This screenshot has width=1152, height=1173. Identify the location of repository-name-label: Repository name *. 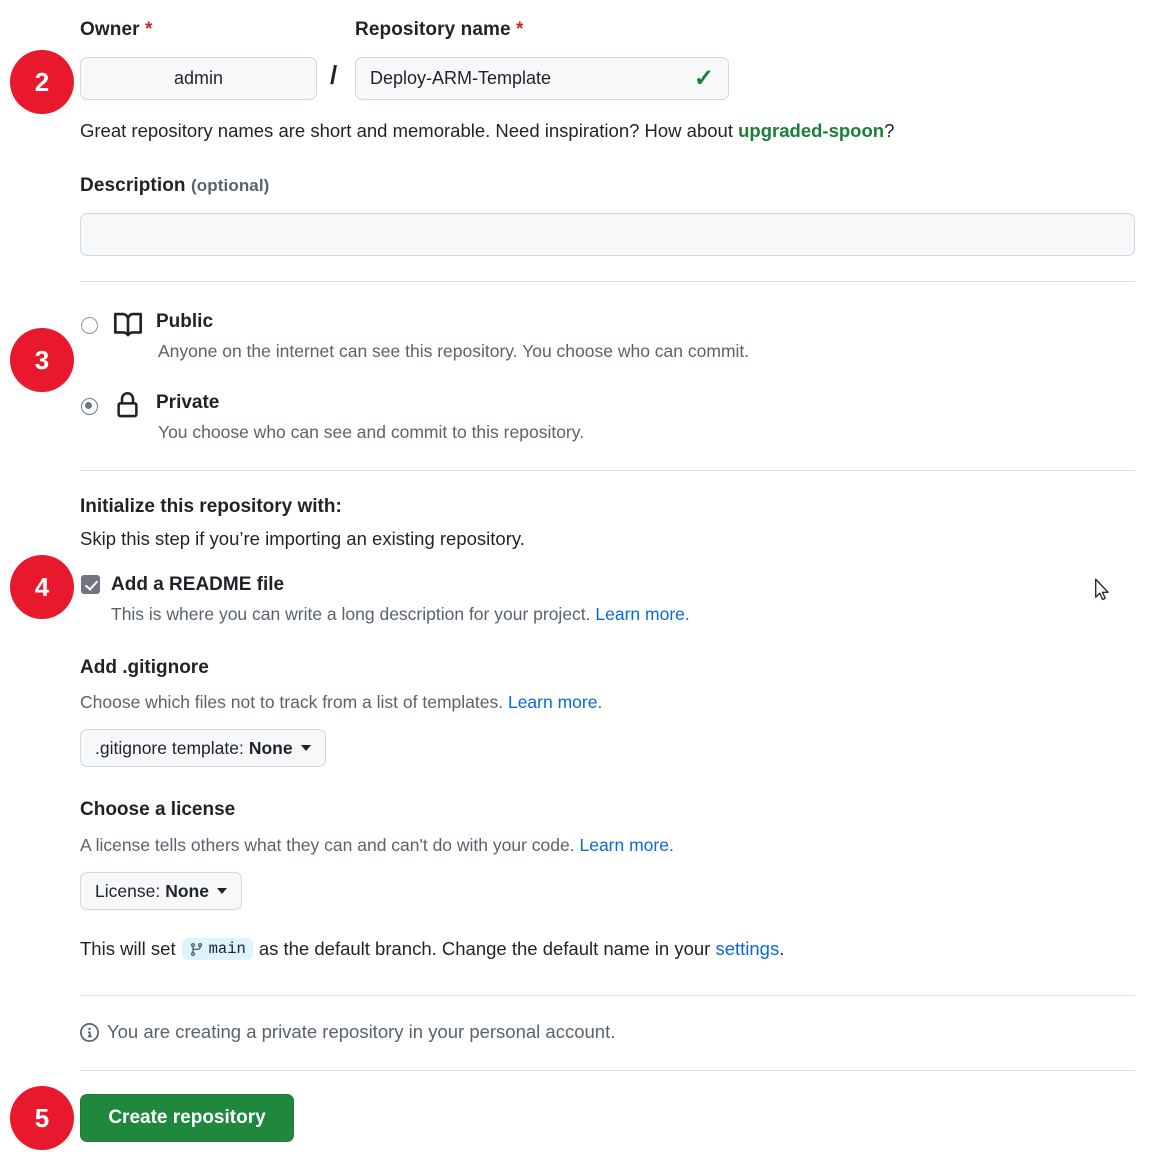
(439, 30).